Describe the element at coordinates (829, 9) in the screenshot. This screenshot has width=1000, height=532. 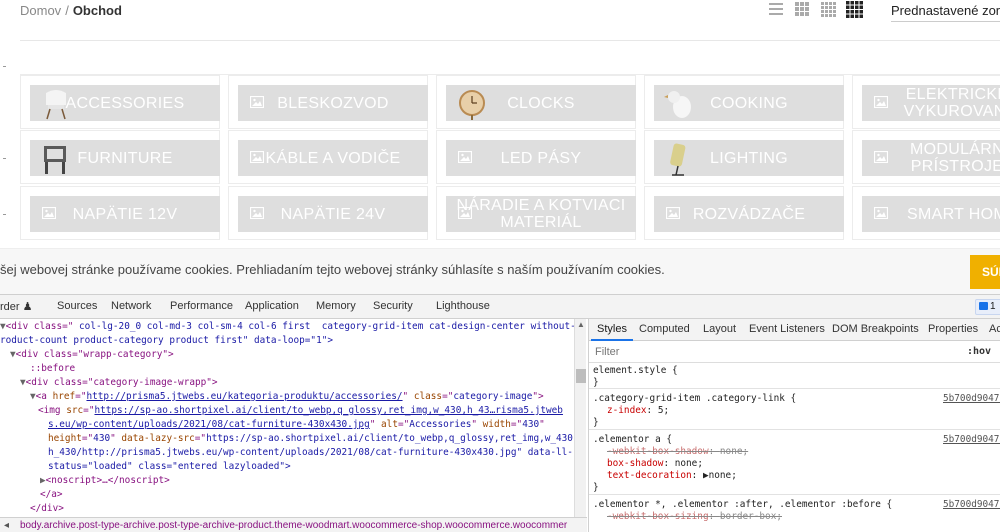
I see `grid-3-icon` at that location.